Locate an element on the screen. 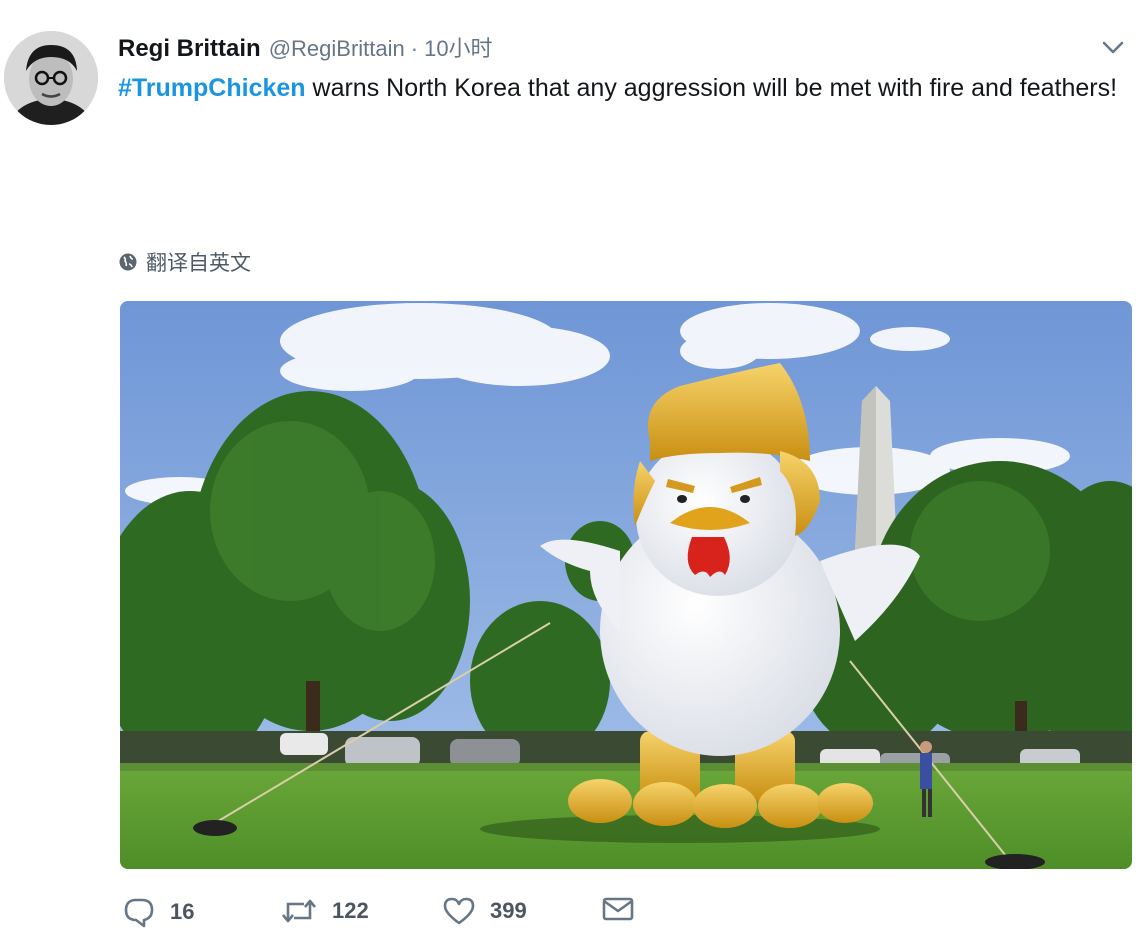  direct-message-button is located at coordinates (618, 909).